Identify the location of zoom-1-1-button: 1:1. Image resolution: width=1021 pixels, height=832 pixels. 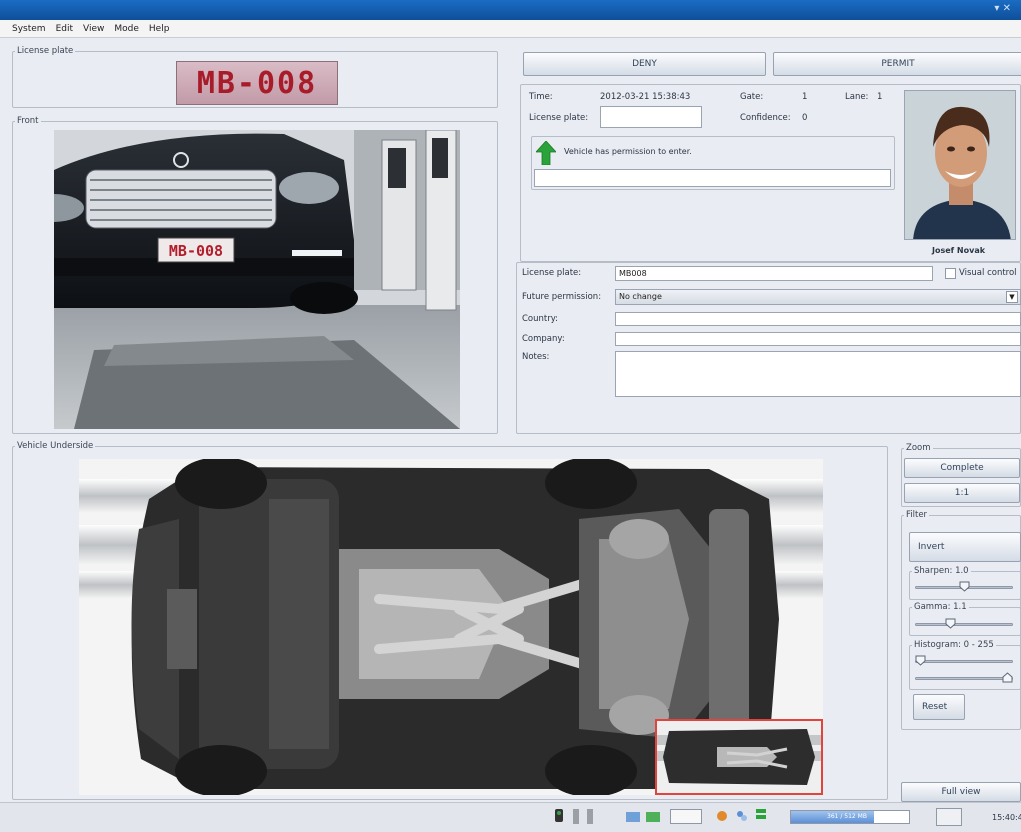
(962, 493).